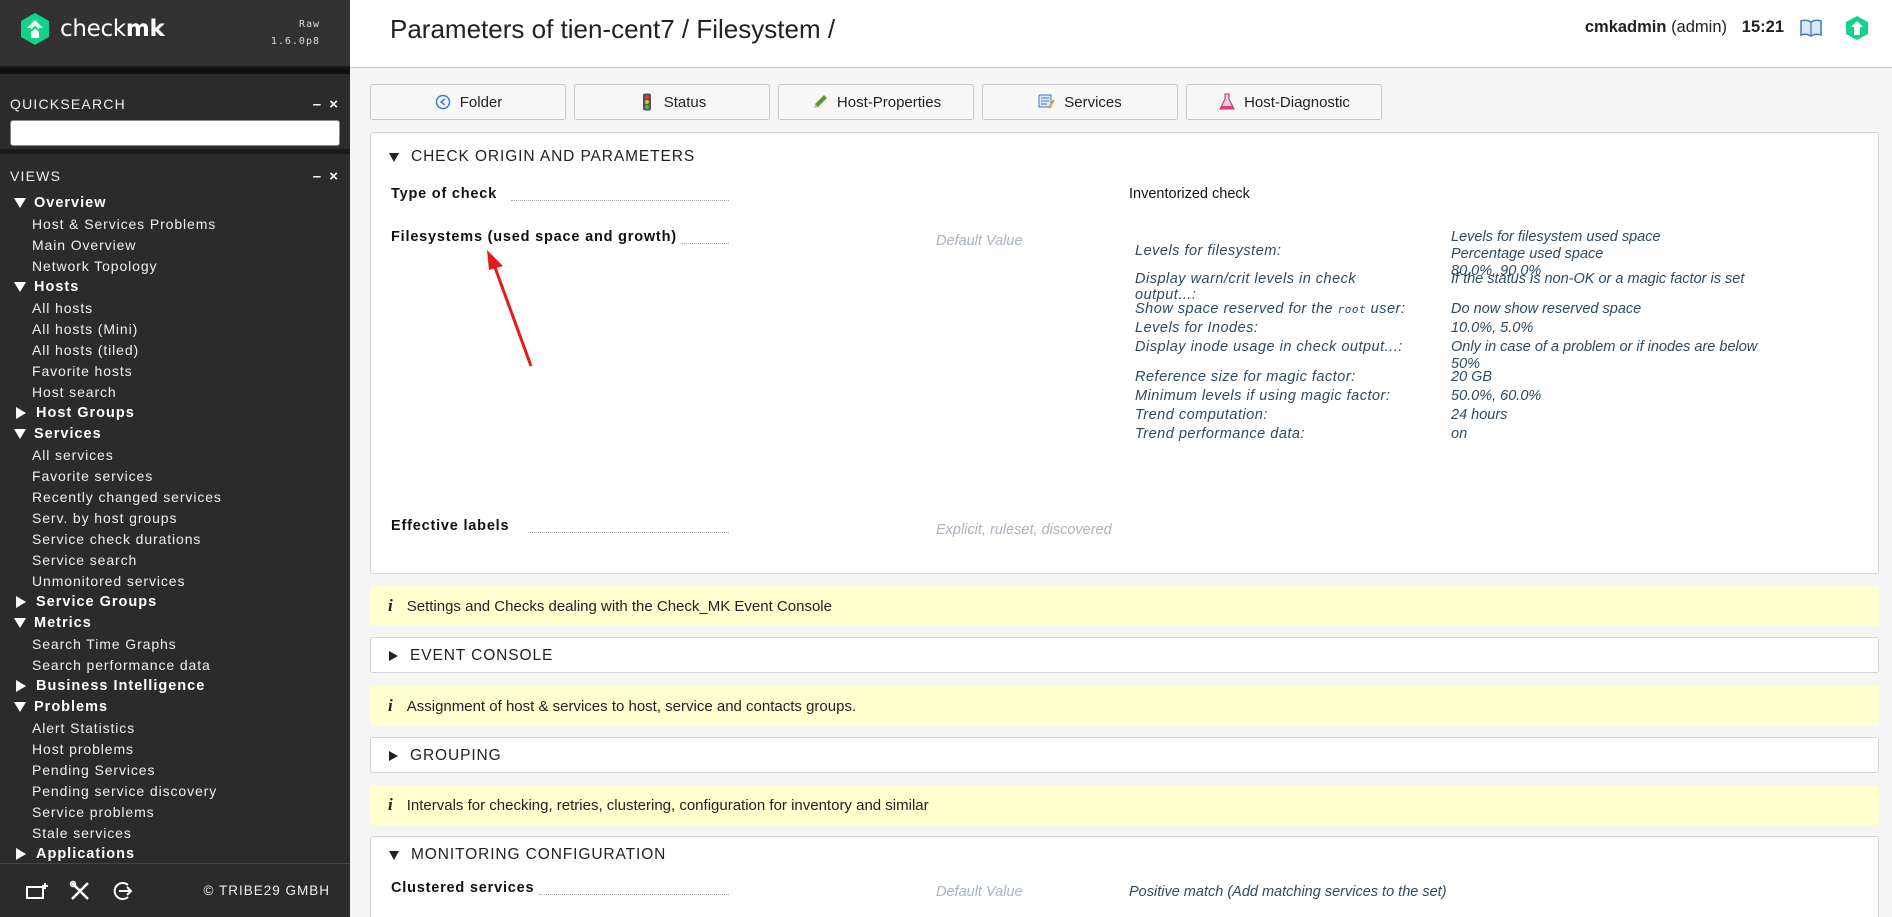 The image size is (1892, 917). What do you see at coordinates (1466, 364) in the screenshot?
I see `param-value-line: 50%` at bounding box center [1466, 364].